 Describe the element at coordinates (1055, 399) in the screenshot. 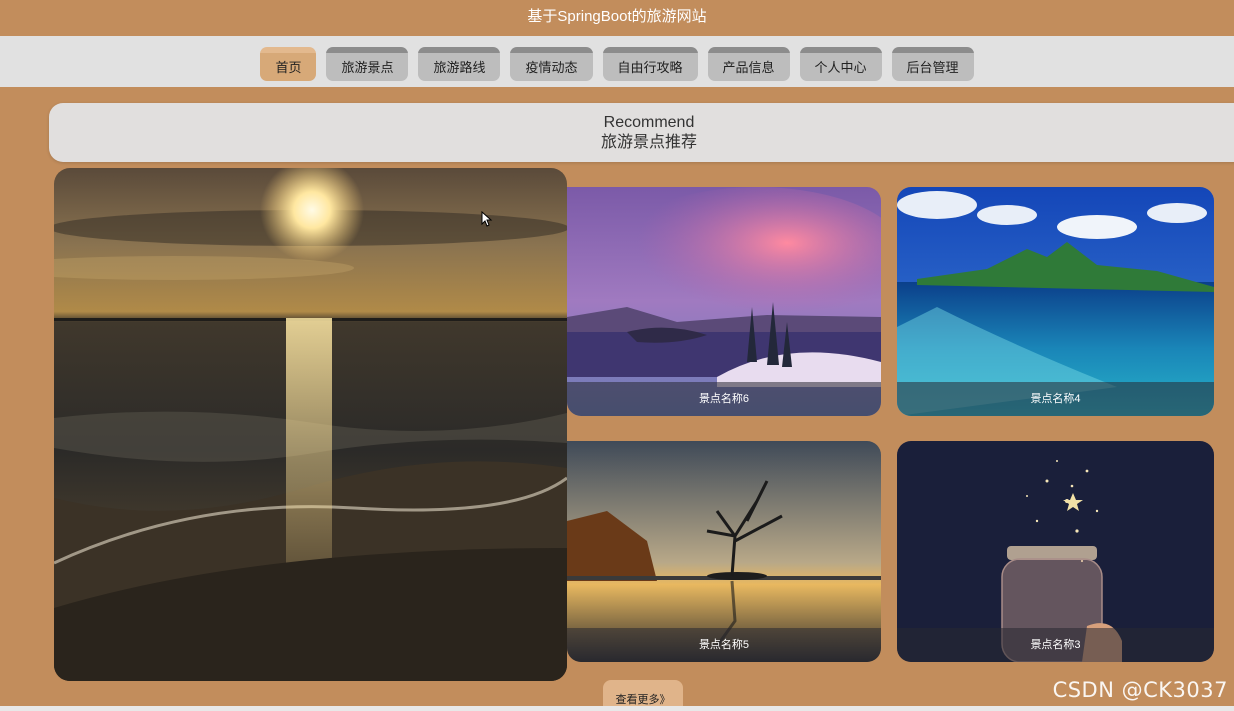

I see `attraction-name: 景点名称4` at that location.